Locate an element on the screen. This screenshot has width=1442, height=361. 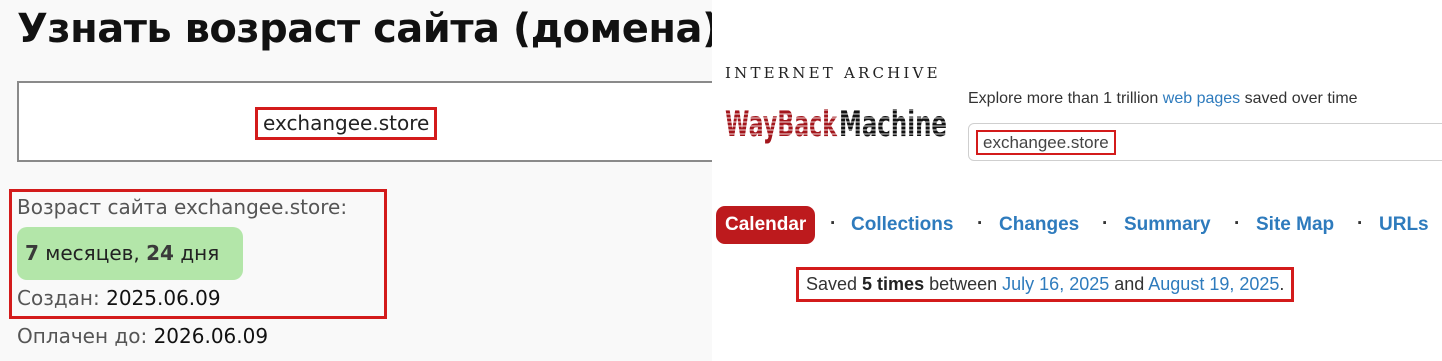
created-label: Создан: is located at coordinates (58, 298).